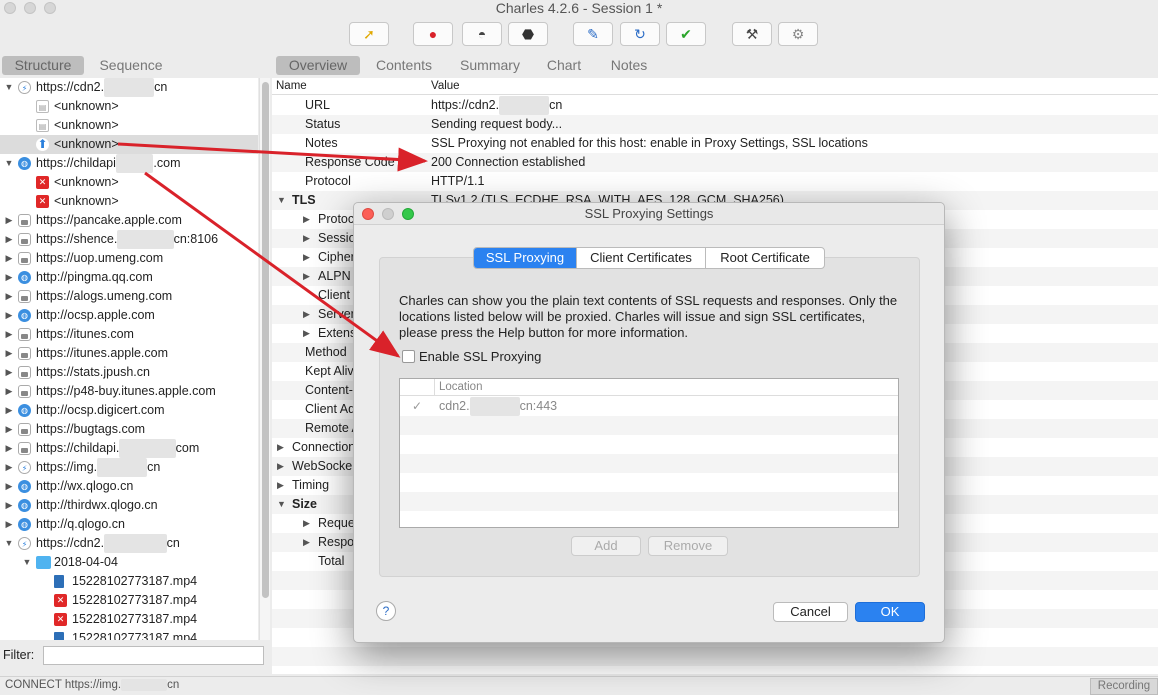 This screenshot has width=1158, height=695. What do you see at coordinates (408, 214) in the screenshot?
I see `dialog-zoom-button` at bounding box center [408, 214].